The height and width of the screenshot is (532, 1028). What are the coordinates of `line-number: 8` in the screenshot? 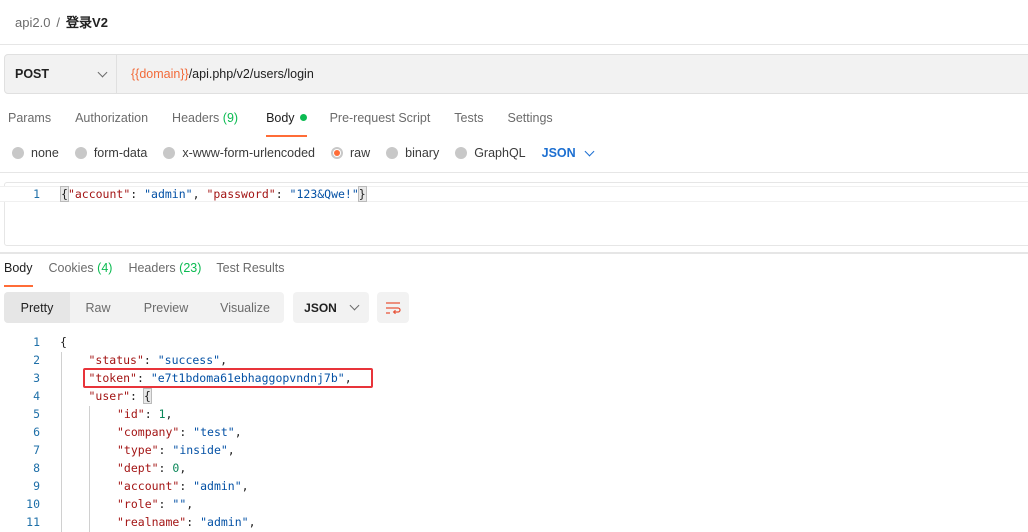 It's located at (36, 468).